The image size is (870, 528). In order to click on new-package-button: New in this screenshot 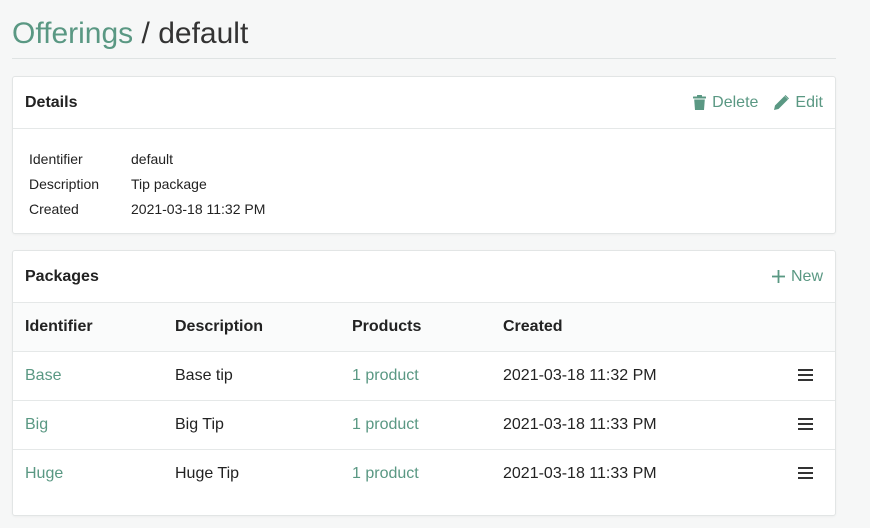, I will do `click(797, 276)`.